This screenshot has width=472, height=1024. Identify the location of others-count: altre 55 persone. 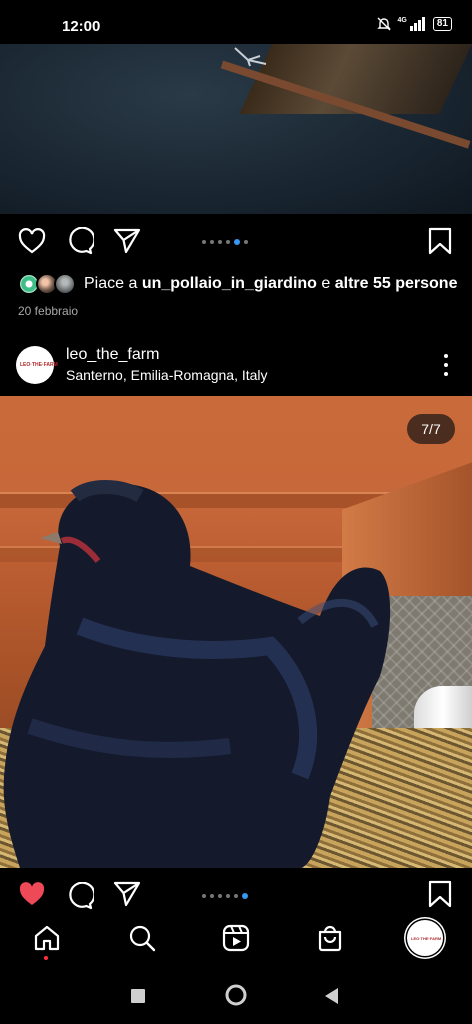
(396, 283).